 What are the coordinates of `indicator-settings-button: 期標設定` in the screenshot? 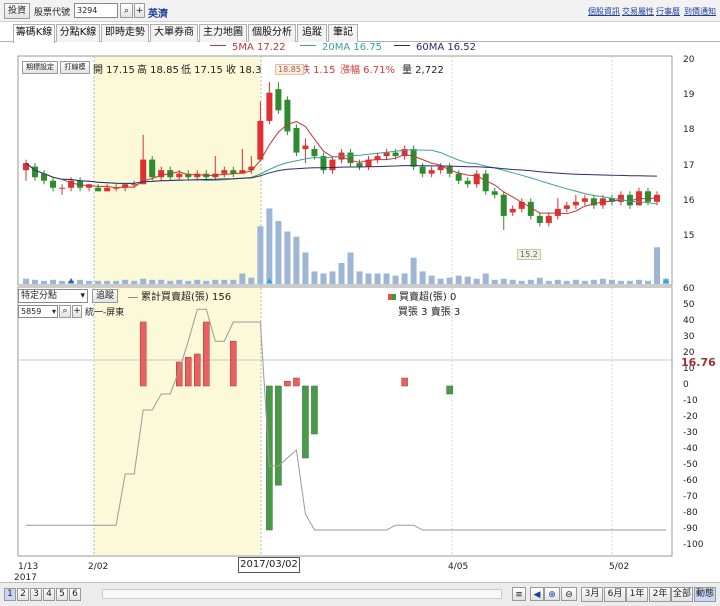 It's located at (40, 67).